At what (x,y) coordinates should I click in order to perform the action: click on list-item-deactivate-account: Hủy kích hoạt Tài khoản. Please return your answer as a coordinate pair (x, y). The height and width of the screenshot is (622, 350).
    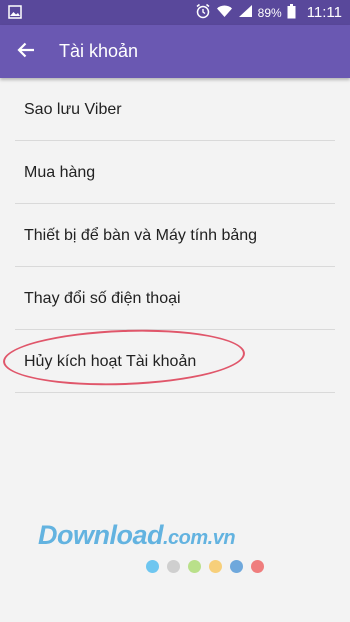
    Looking at the image, I should click on (175, 361).